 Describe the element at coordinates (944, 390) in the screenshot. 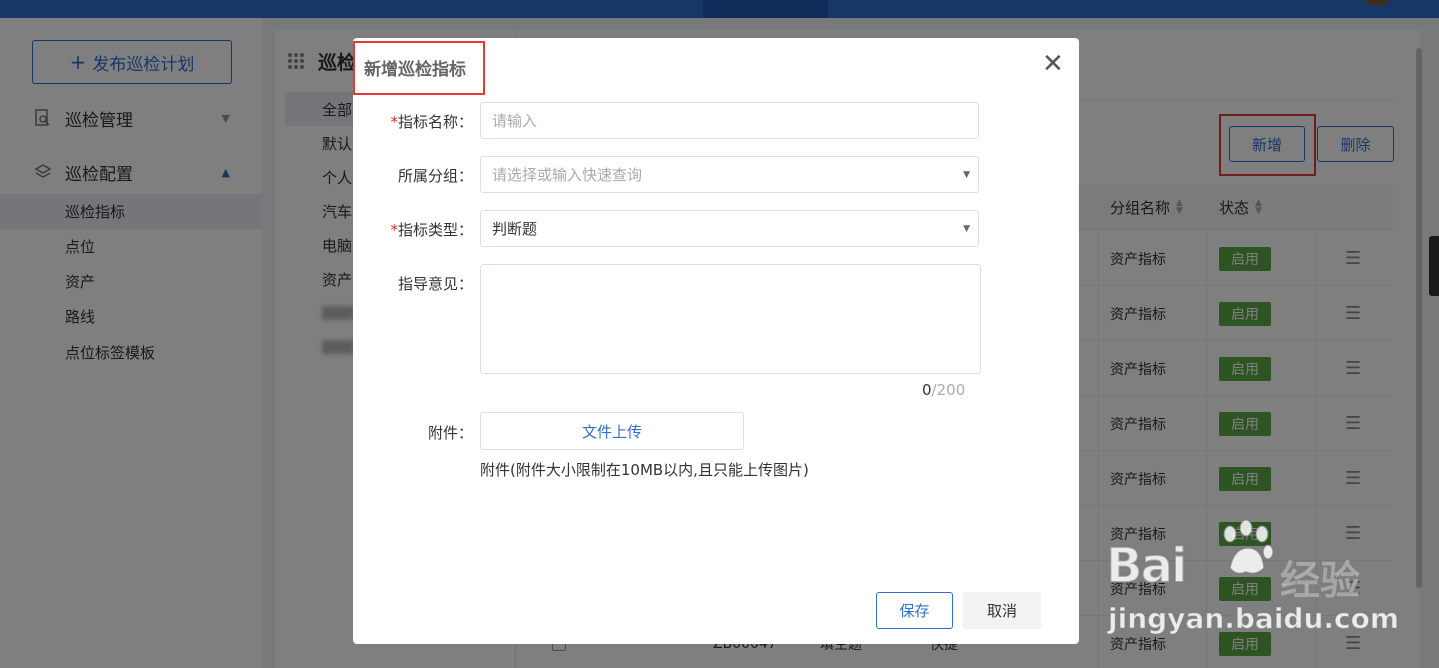

I see `char-counter: 0/200` at that location.